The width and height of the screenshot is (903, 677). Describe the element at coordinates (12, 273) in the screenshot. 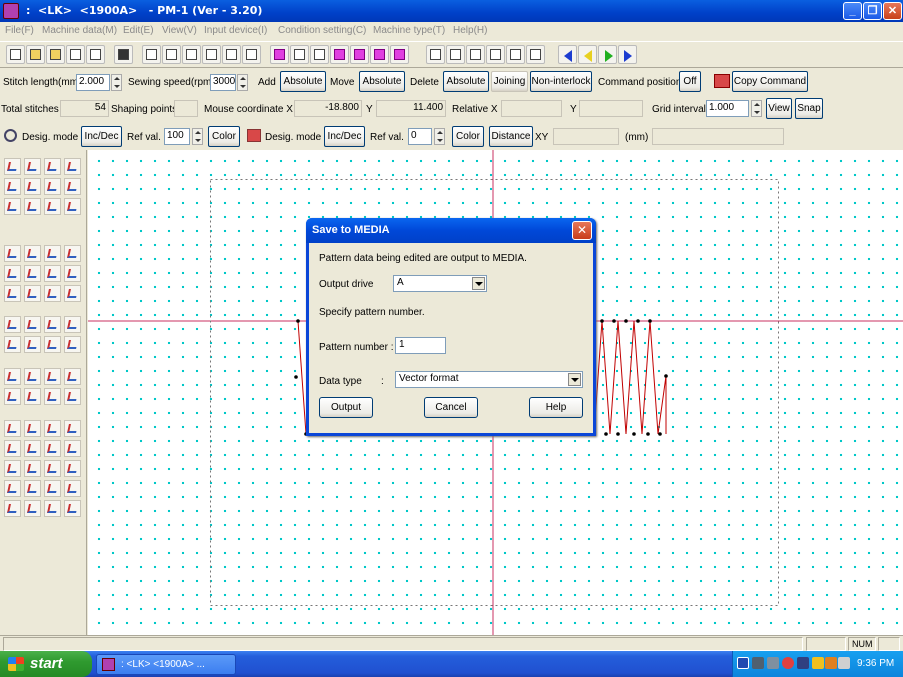

I see `draw-tool-17-icon` at that location.